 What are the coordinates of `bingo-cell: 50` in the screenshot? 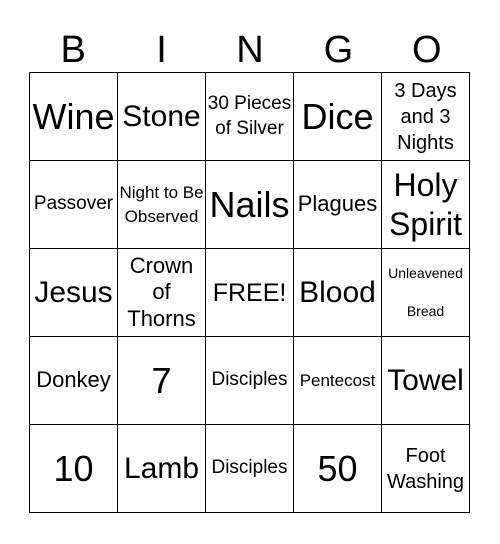 It's located at (337, 468).